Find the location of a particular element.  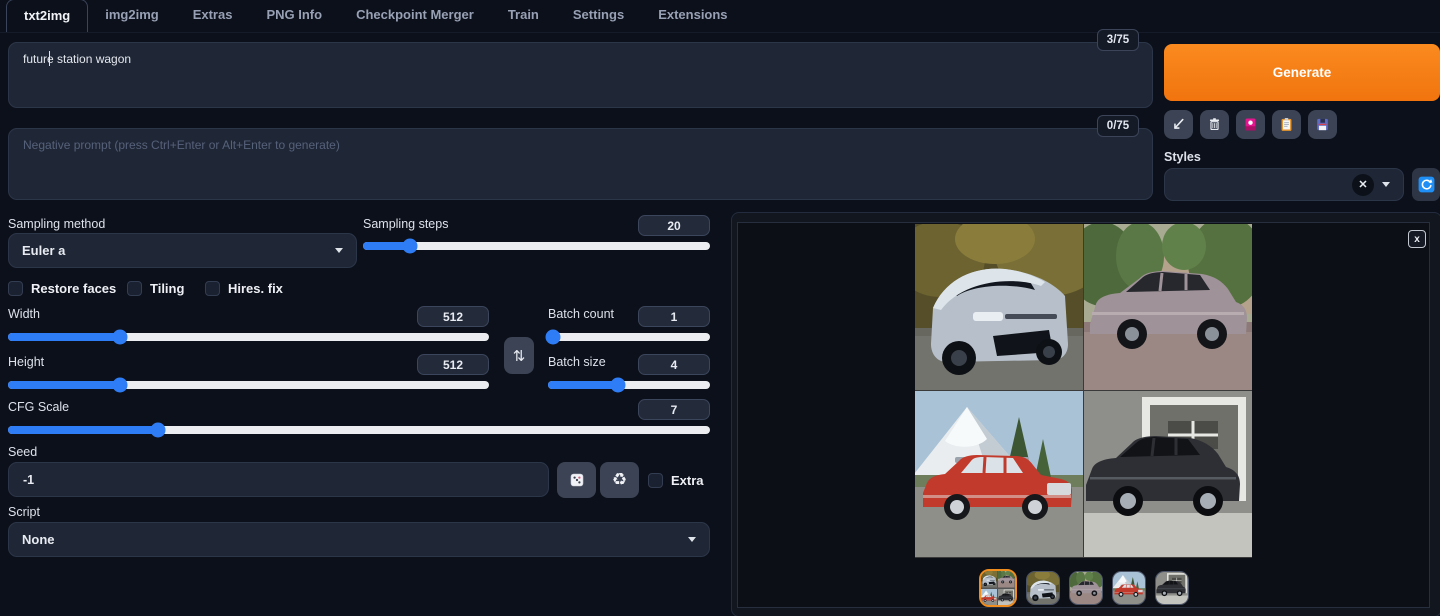

swap-arrows-icon: ⇅ is located at coordinates (519, 356).